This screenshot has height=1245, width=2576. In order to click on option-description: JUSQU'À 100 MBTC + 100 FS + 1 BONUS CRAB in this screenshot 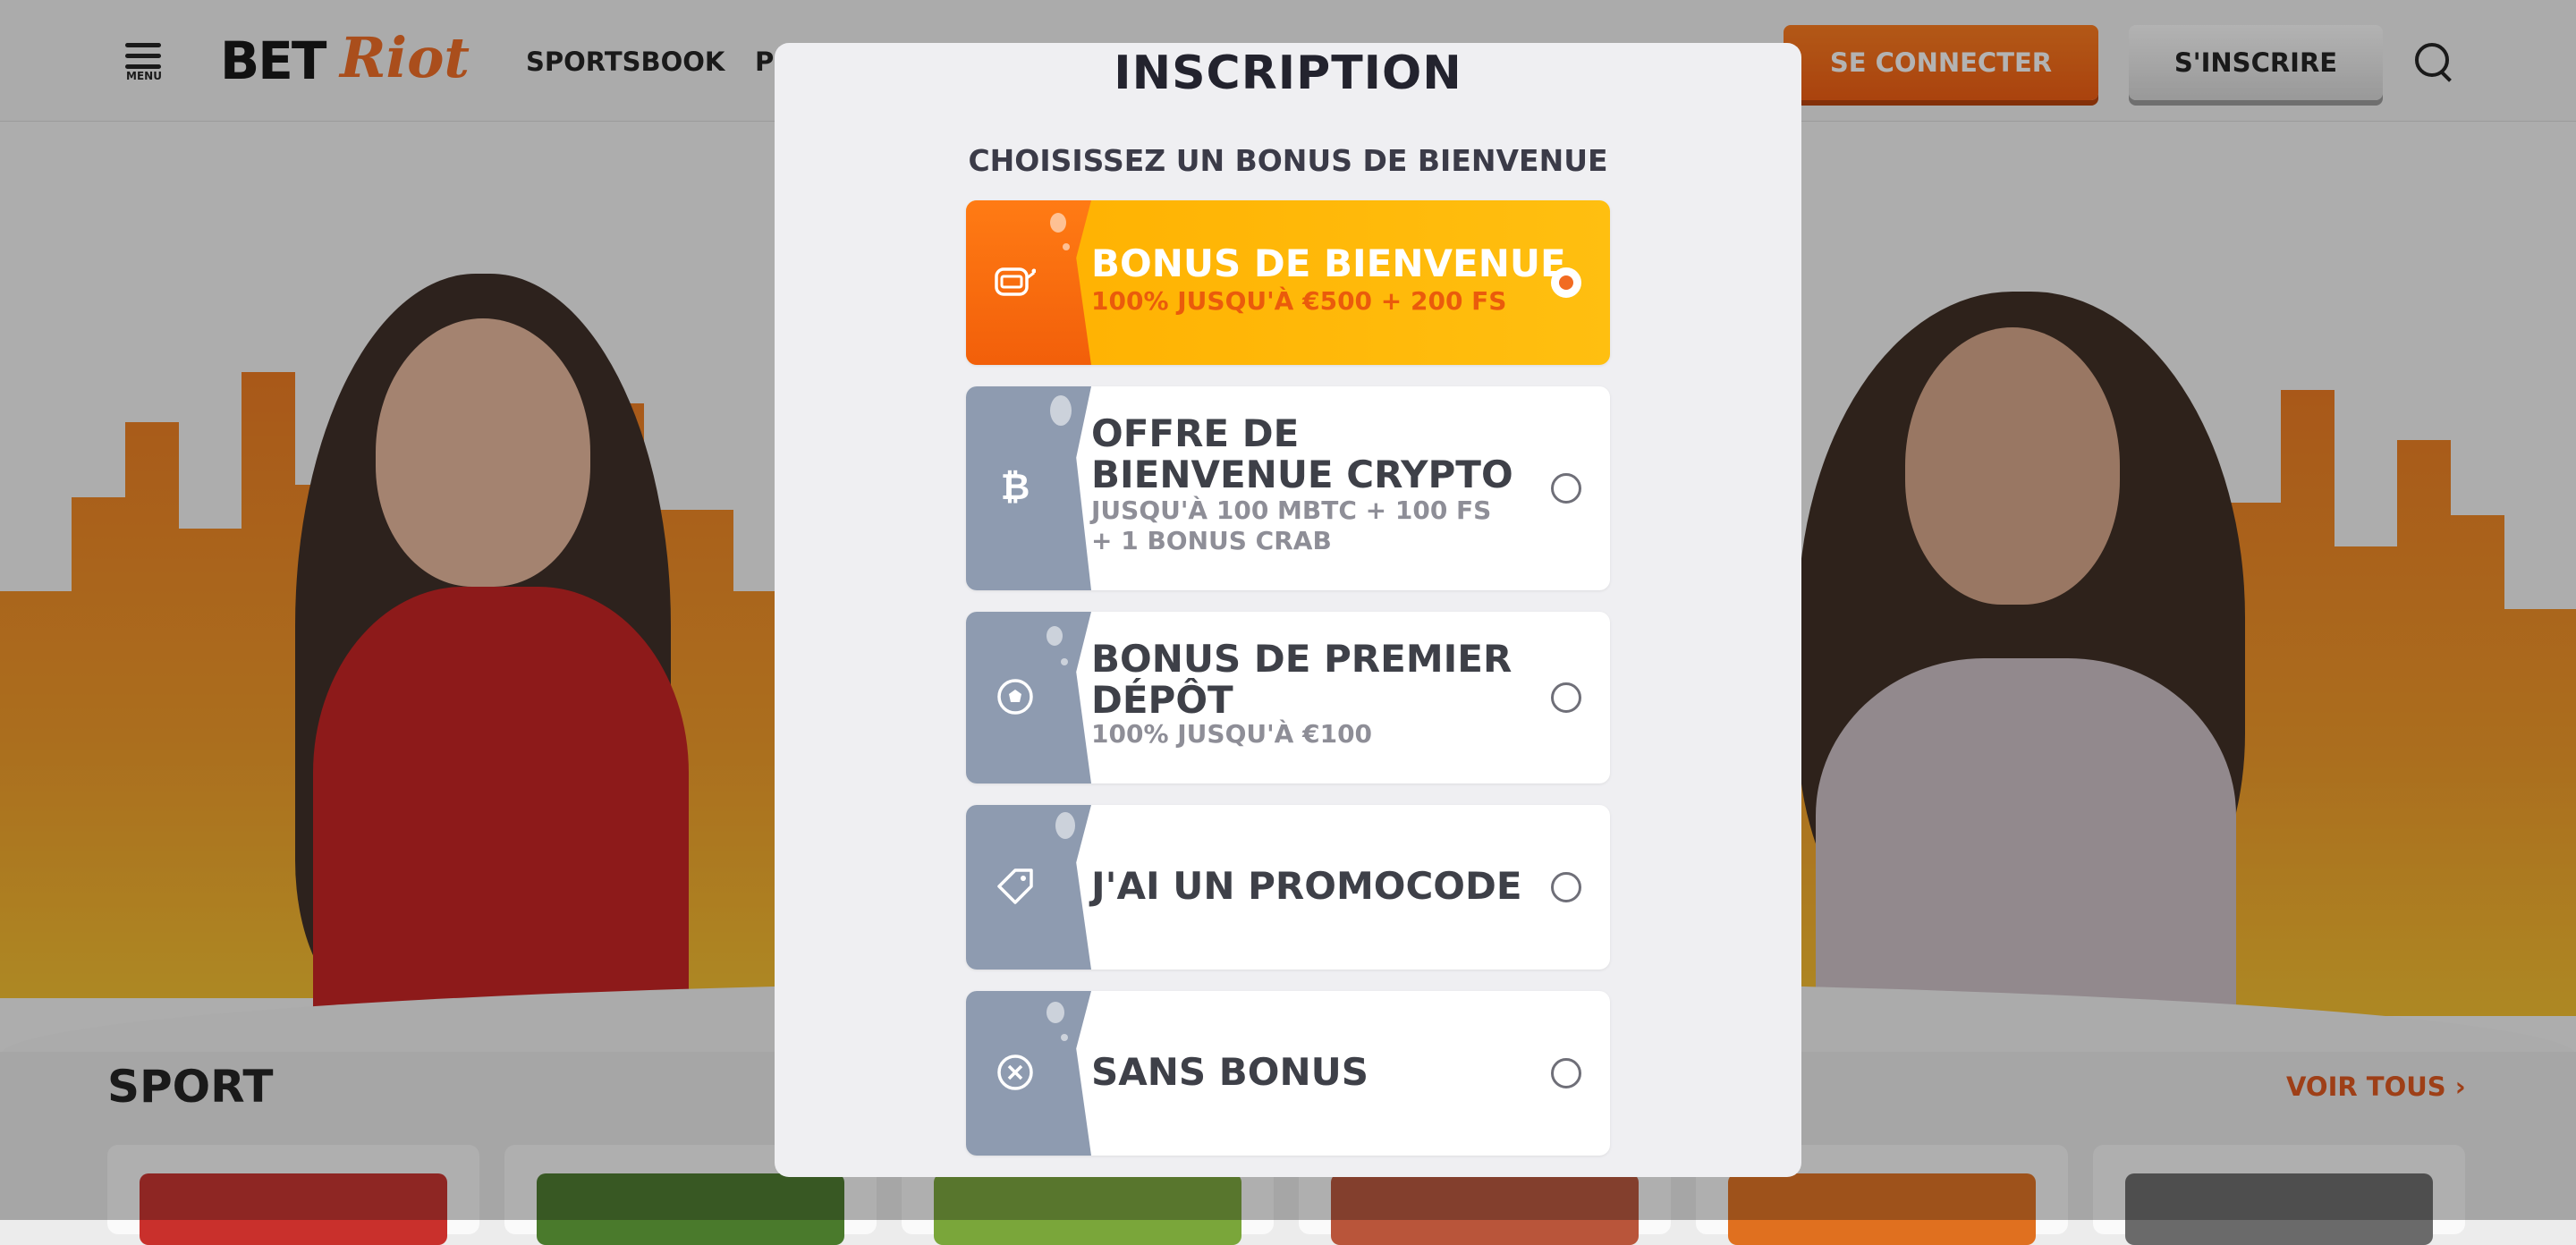, I will do `click(1291, 525)`.